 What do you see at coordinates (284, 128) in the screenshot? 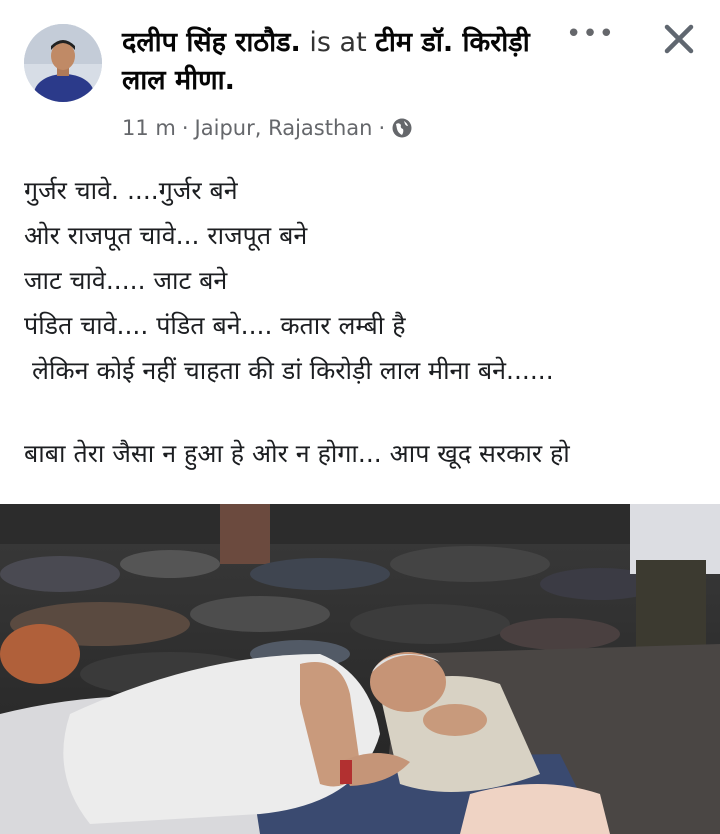
I see `post-location: Jaipur, Rajasthan` at bounding box center [284, 128].